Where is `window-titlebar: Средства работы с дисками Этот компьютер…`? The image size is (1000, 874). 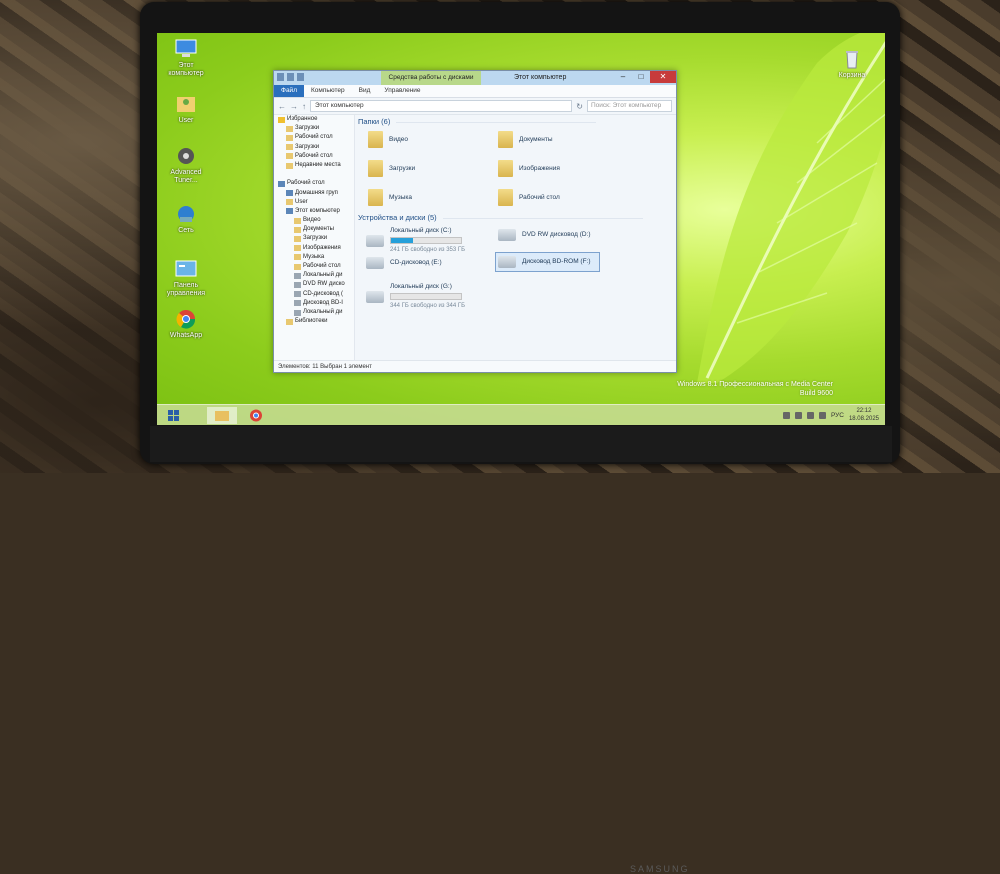 window-titlebar: Средства работы с дисками Этот компьютер… is located at coordinates (475, 78).